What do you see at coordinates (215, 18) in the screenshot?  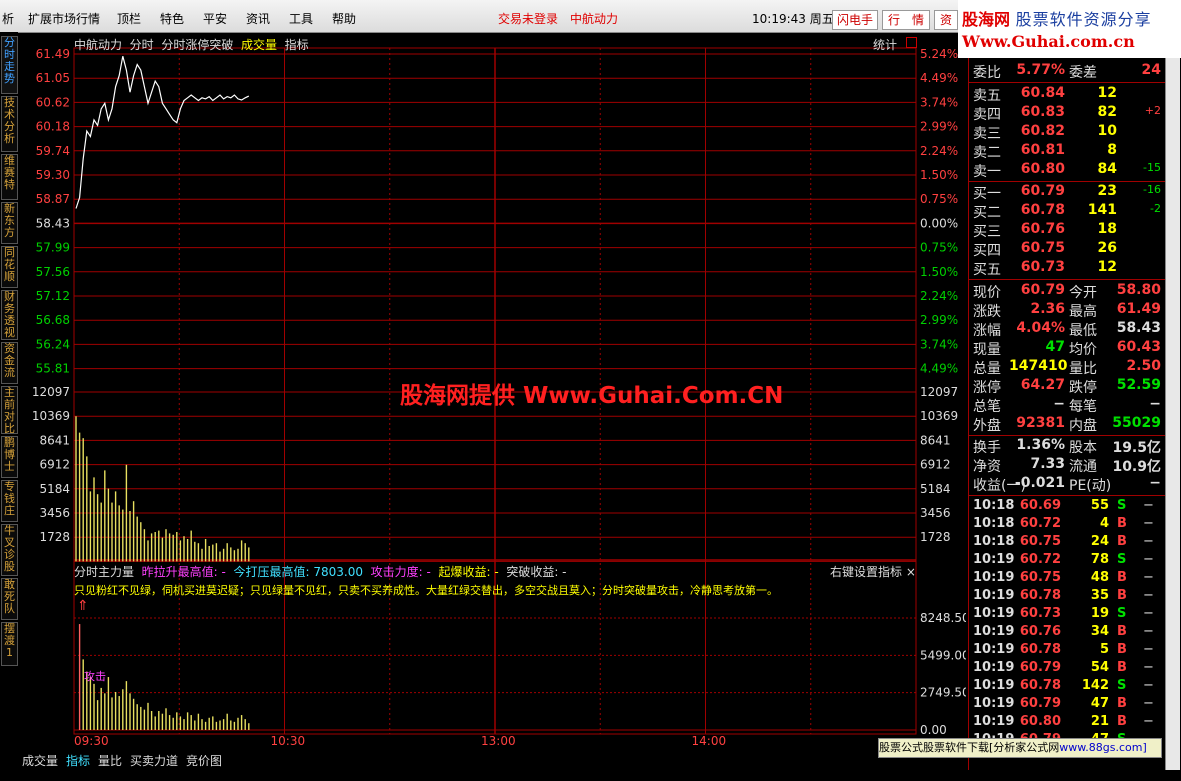 I see `menu-item-pingan: 平安` at bounding box center [215, 18].